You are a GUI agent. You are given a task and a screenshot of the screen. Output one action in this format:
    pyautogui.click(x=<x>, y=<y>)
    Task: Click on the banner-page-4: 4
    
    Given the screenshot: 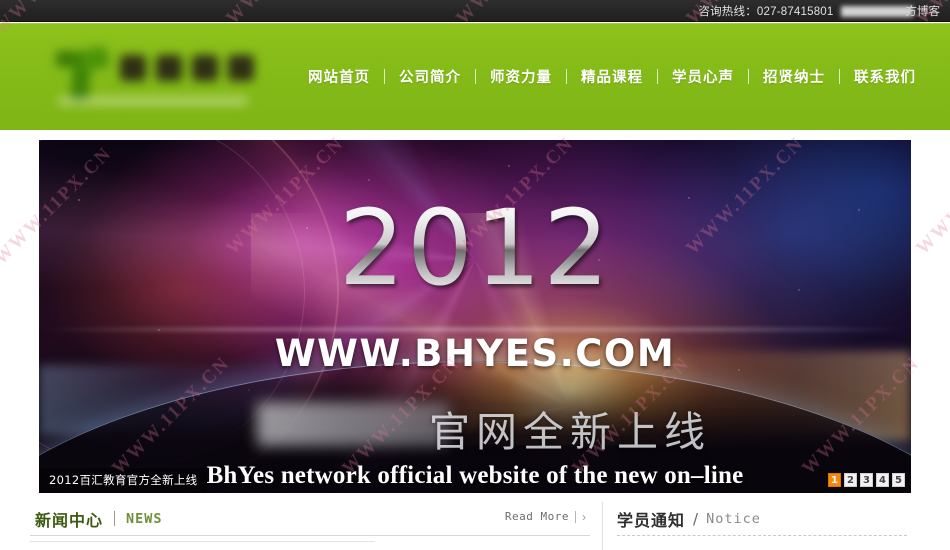 What is the action you would take?
    pyautogui.click(x=882, y=480)
    